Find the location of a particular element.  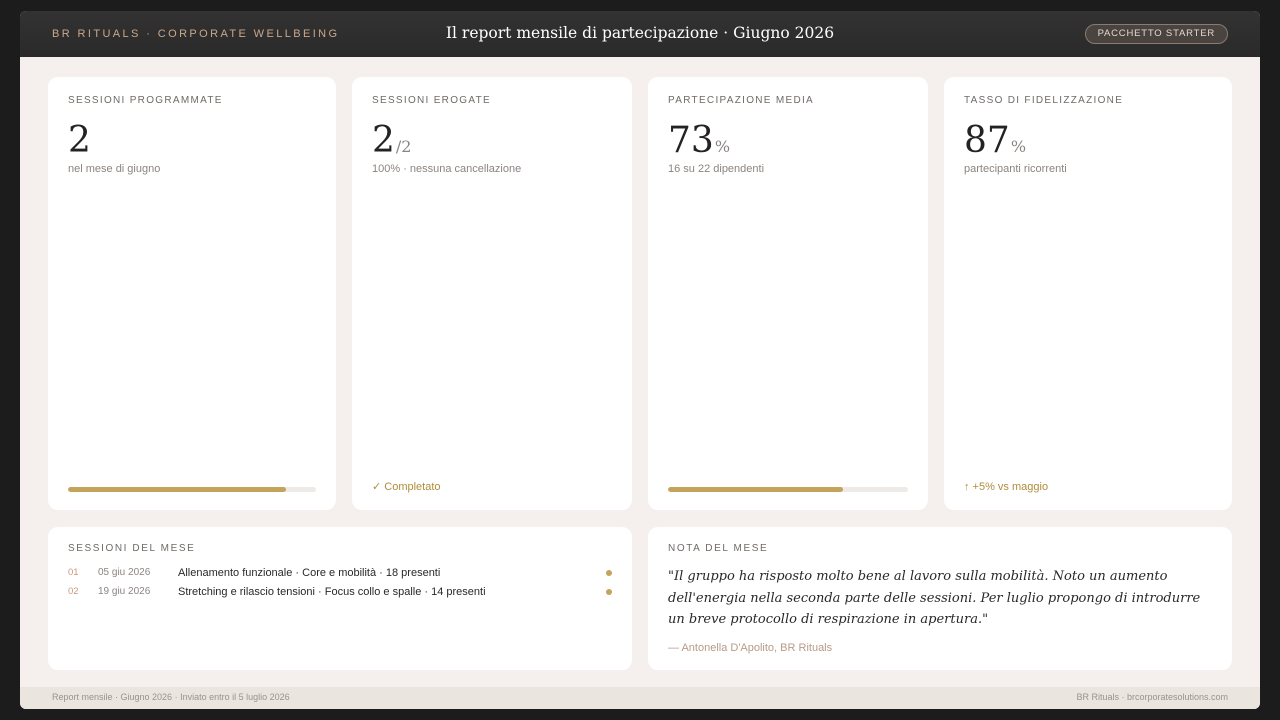

session-number: 02 is located at coordinates (73, 591).